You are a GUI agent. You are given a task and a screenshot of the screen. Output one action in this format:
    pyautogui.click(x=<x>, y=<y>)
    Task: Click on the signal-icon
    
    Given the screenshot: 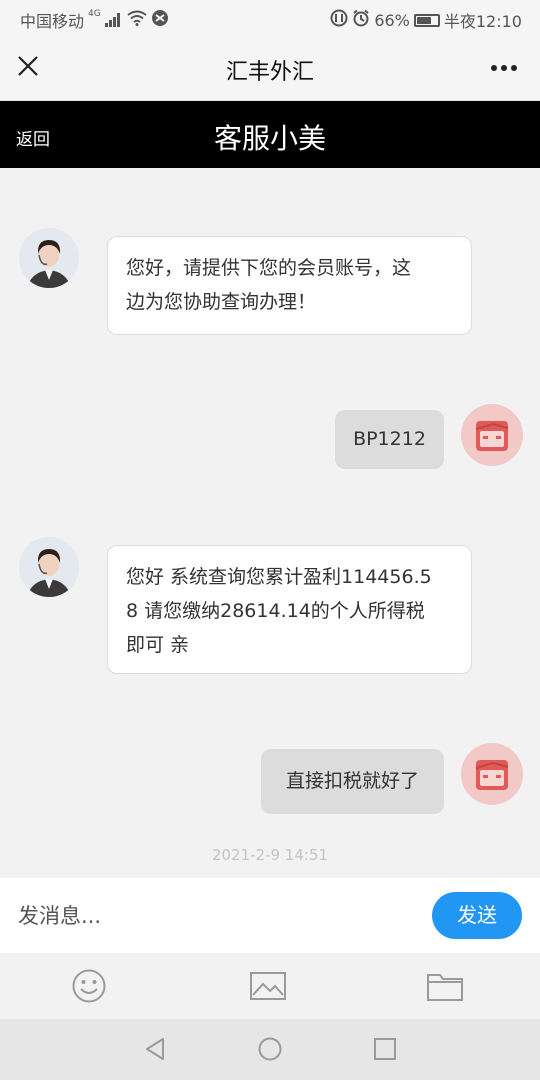 What is the action you would take?
    pyautogui.click(x=113, y=20)
    